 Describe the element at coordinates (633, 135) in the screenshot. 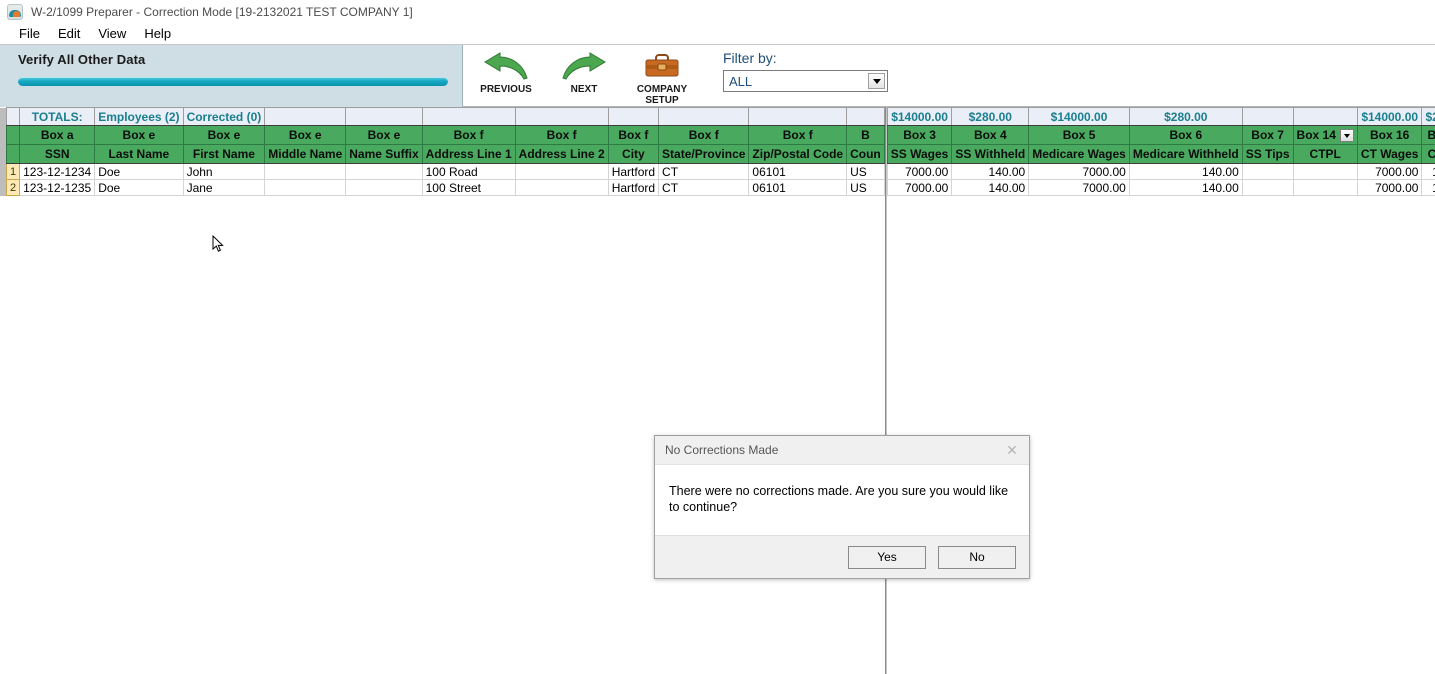

I see `box-header-city: Box f` at that location.